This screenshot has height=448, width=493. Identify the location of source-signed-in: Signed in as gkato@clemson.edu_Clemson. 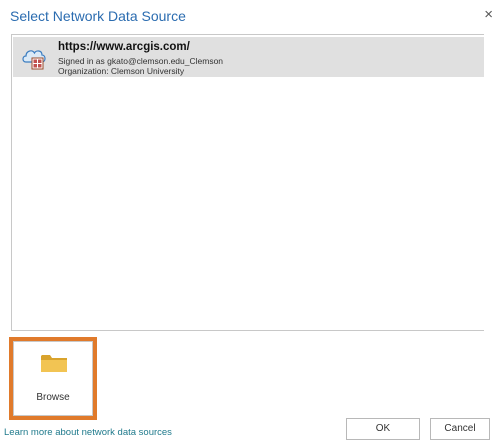
(141, 61).